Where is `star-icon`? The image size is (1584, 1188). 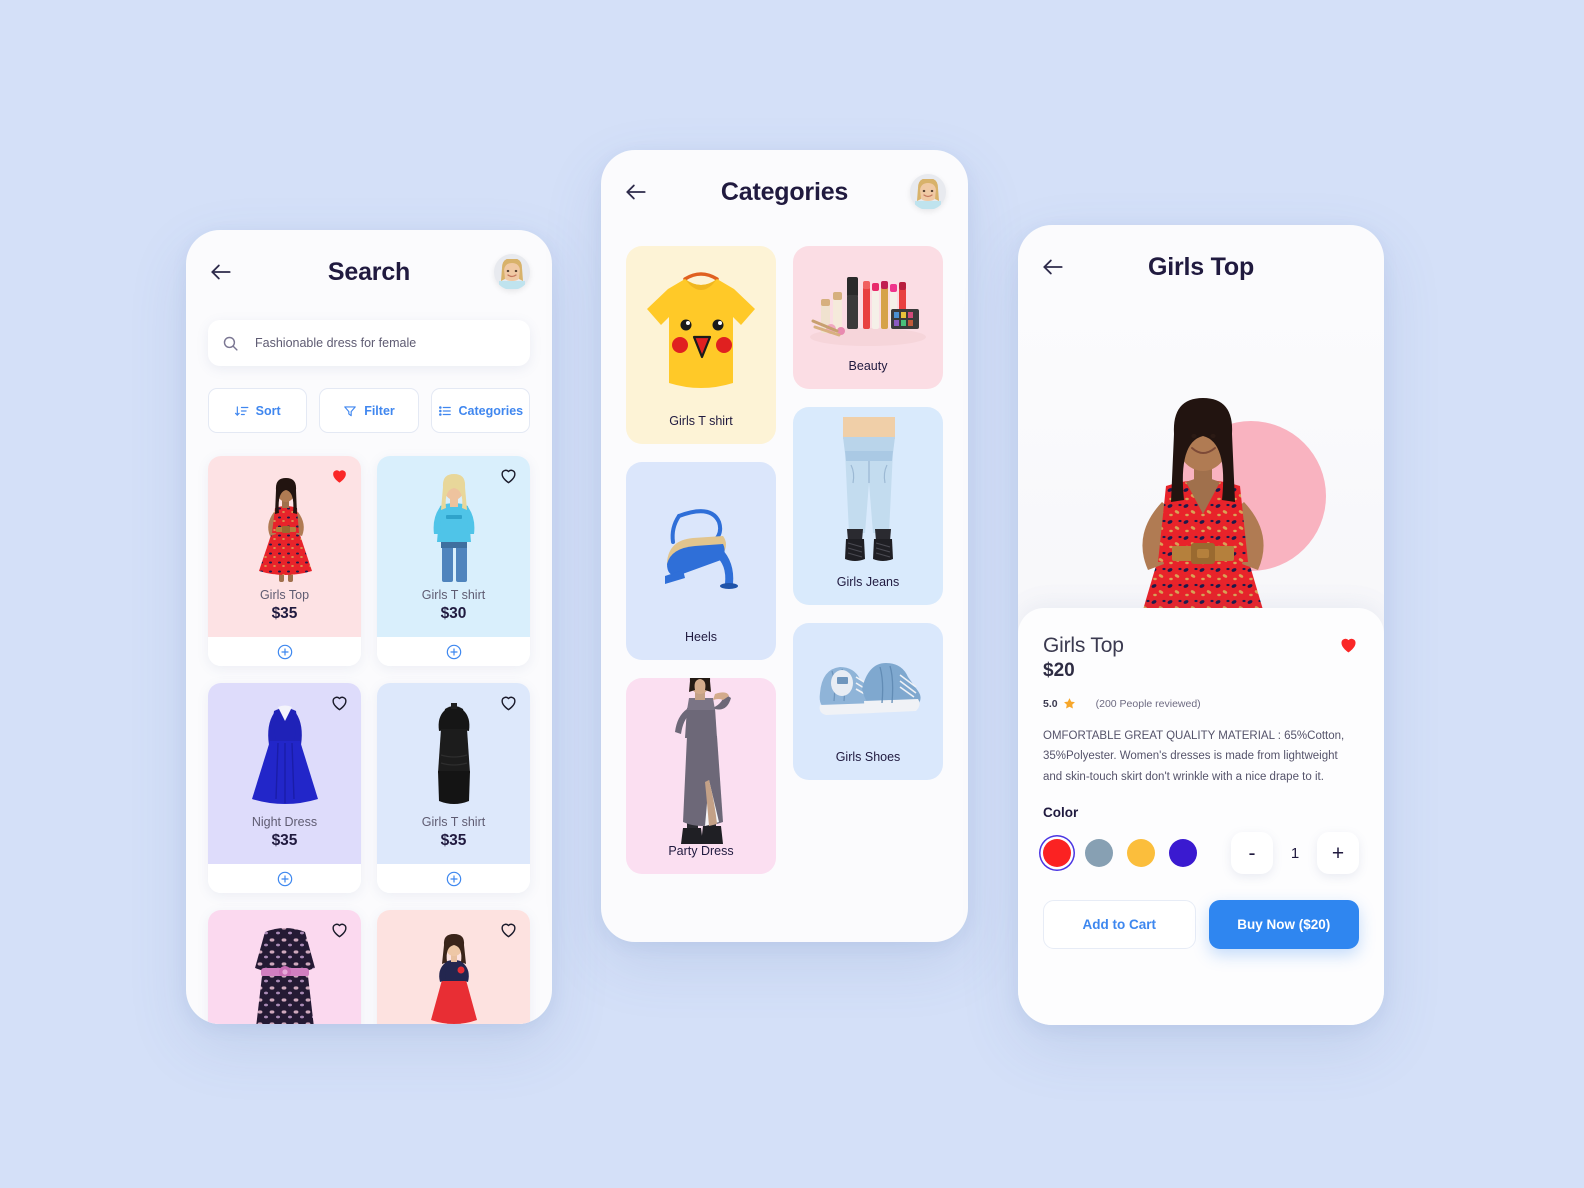
star-icon is located at coordinates (1069, 703).